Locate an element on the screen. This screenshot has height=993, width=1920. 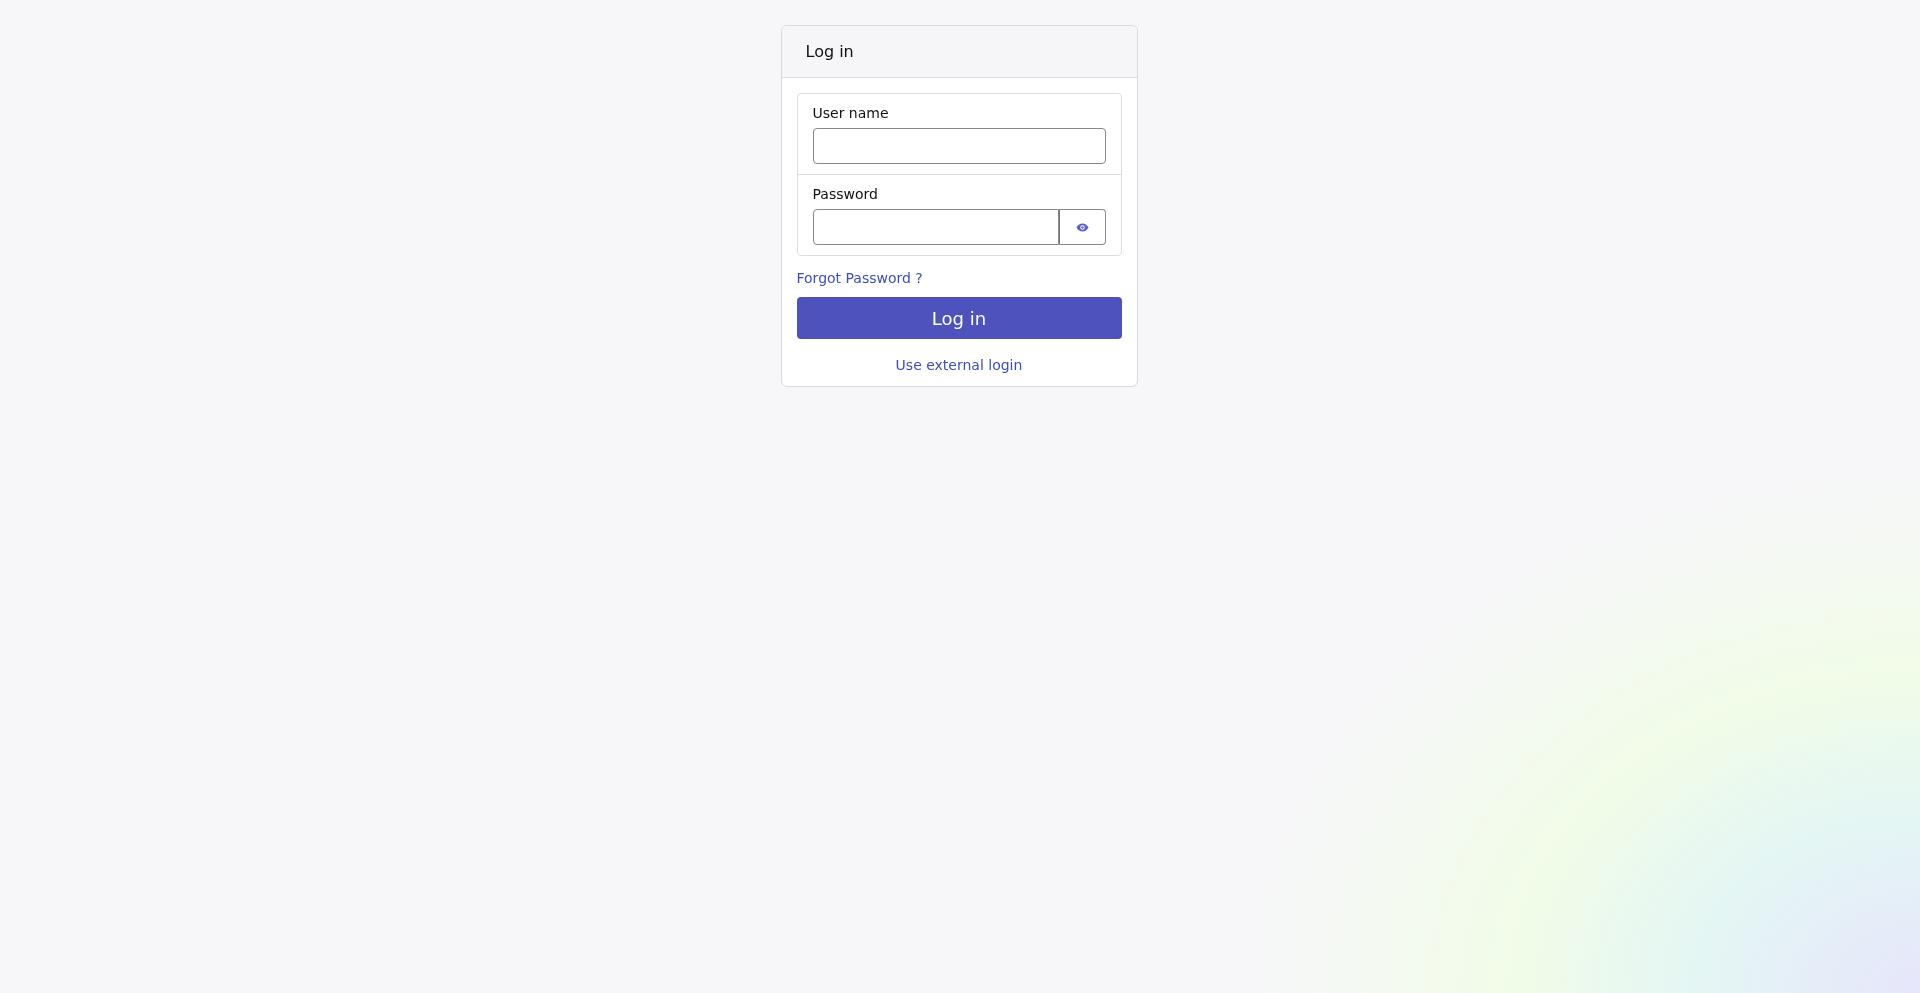
forgot-password-link: Forgot Password ? is located at coordinates (859, 278).